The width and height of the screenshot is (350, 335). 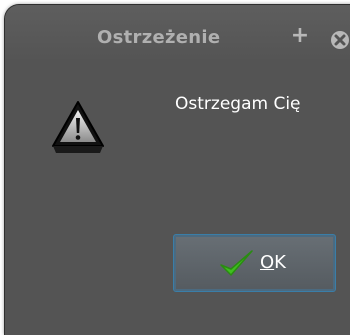 What do you see at coordinates (159, 37) in the screenshot?
I see `window-title: Ostrzeżenie` at bounding box center [159, 37].